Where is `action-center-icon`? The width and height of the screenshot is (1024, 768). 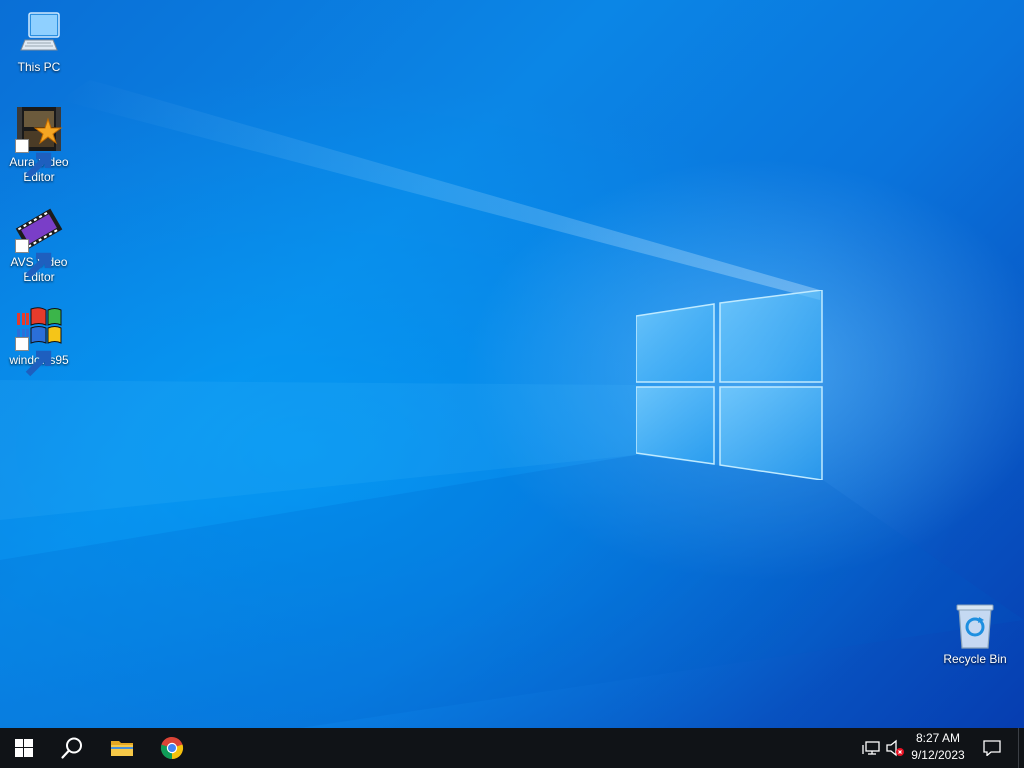
action-center-icon is located at coordinates (992, 748).